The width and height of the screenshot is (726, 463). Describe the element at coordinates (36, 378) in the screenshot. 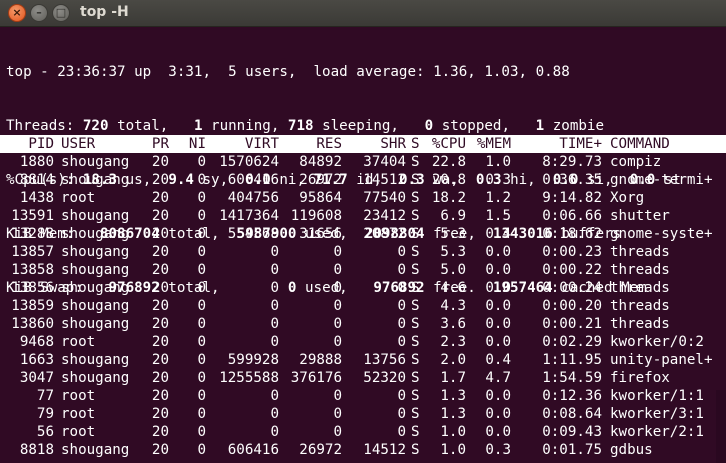

I see `pid-cell: 3047` at that location.